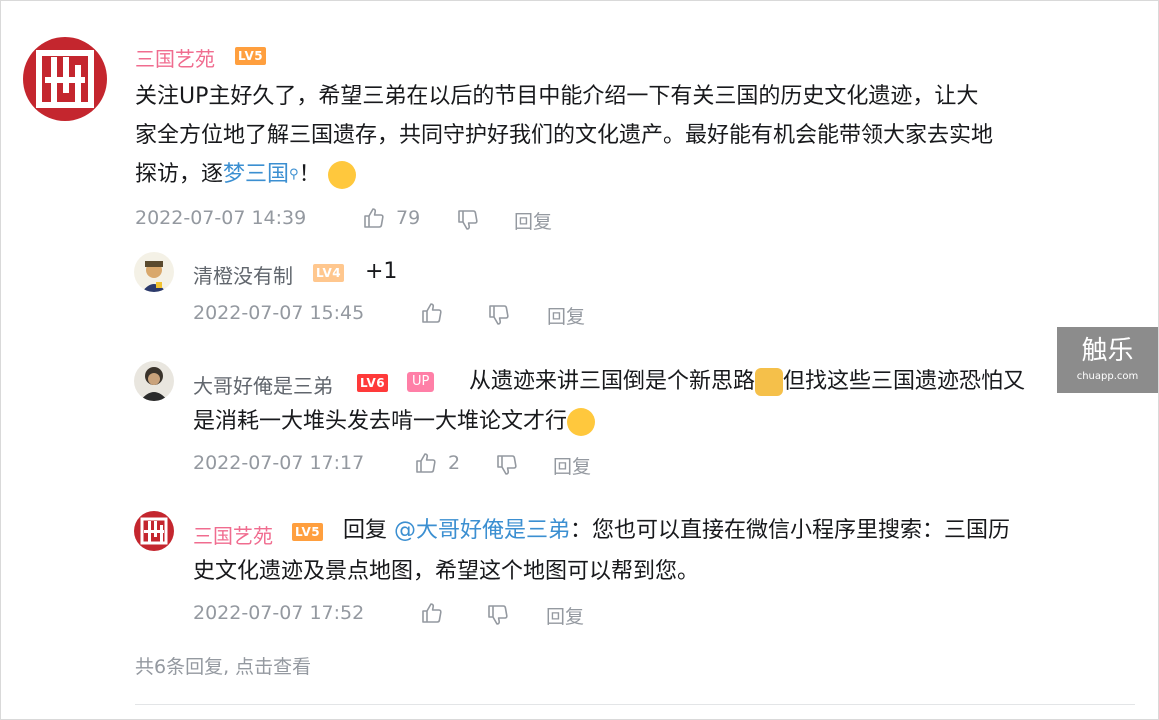 This screenshot has width=1159, height=720. Describe the element at coordinates (223, 665) in the screenshot. I see `view-more-replies-link: 共6条回复, 点击查看` at that location.